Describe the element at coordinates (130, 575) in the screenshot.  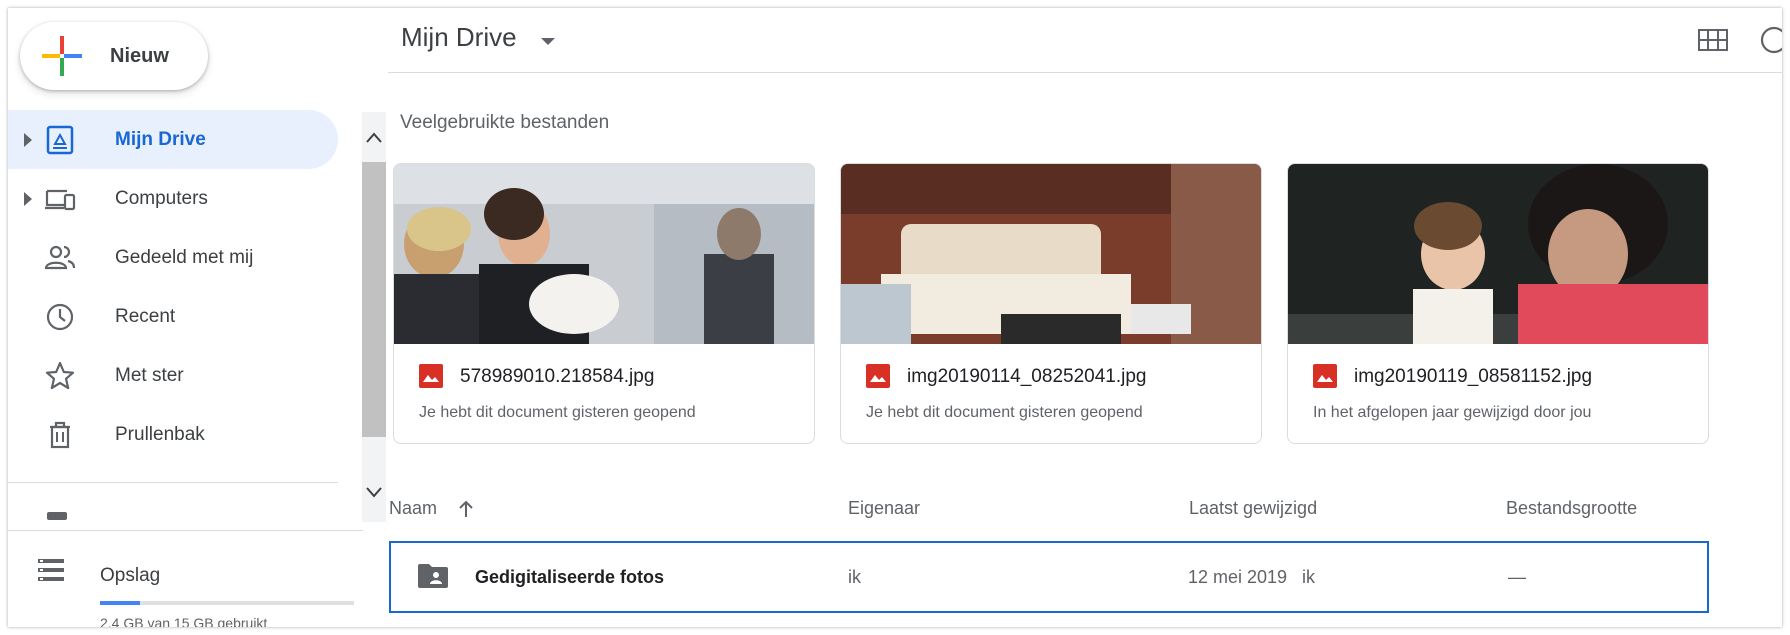
I see `storage-label: Opslag` at that location.